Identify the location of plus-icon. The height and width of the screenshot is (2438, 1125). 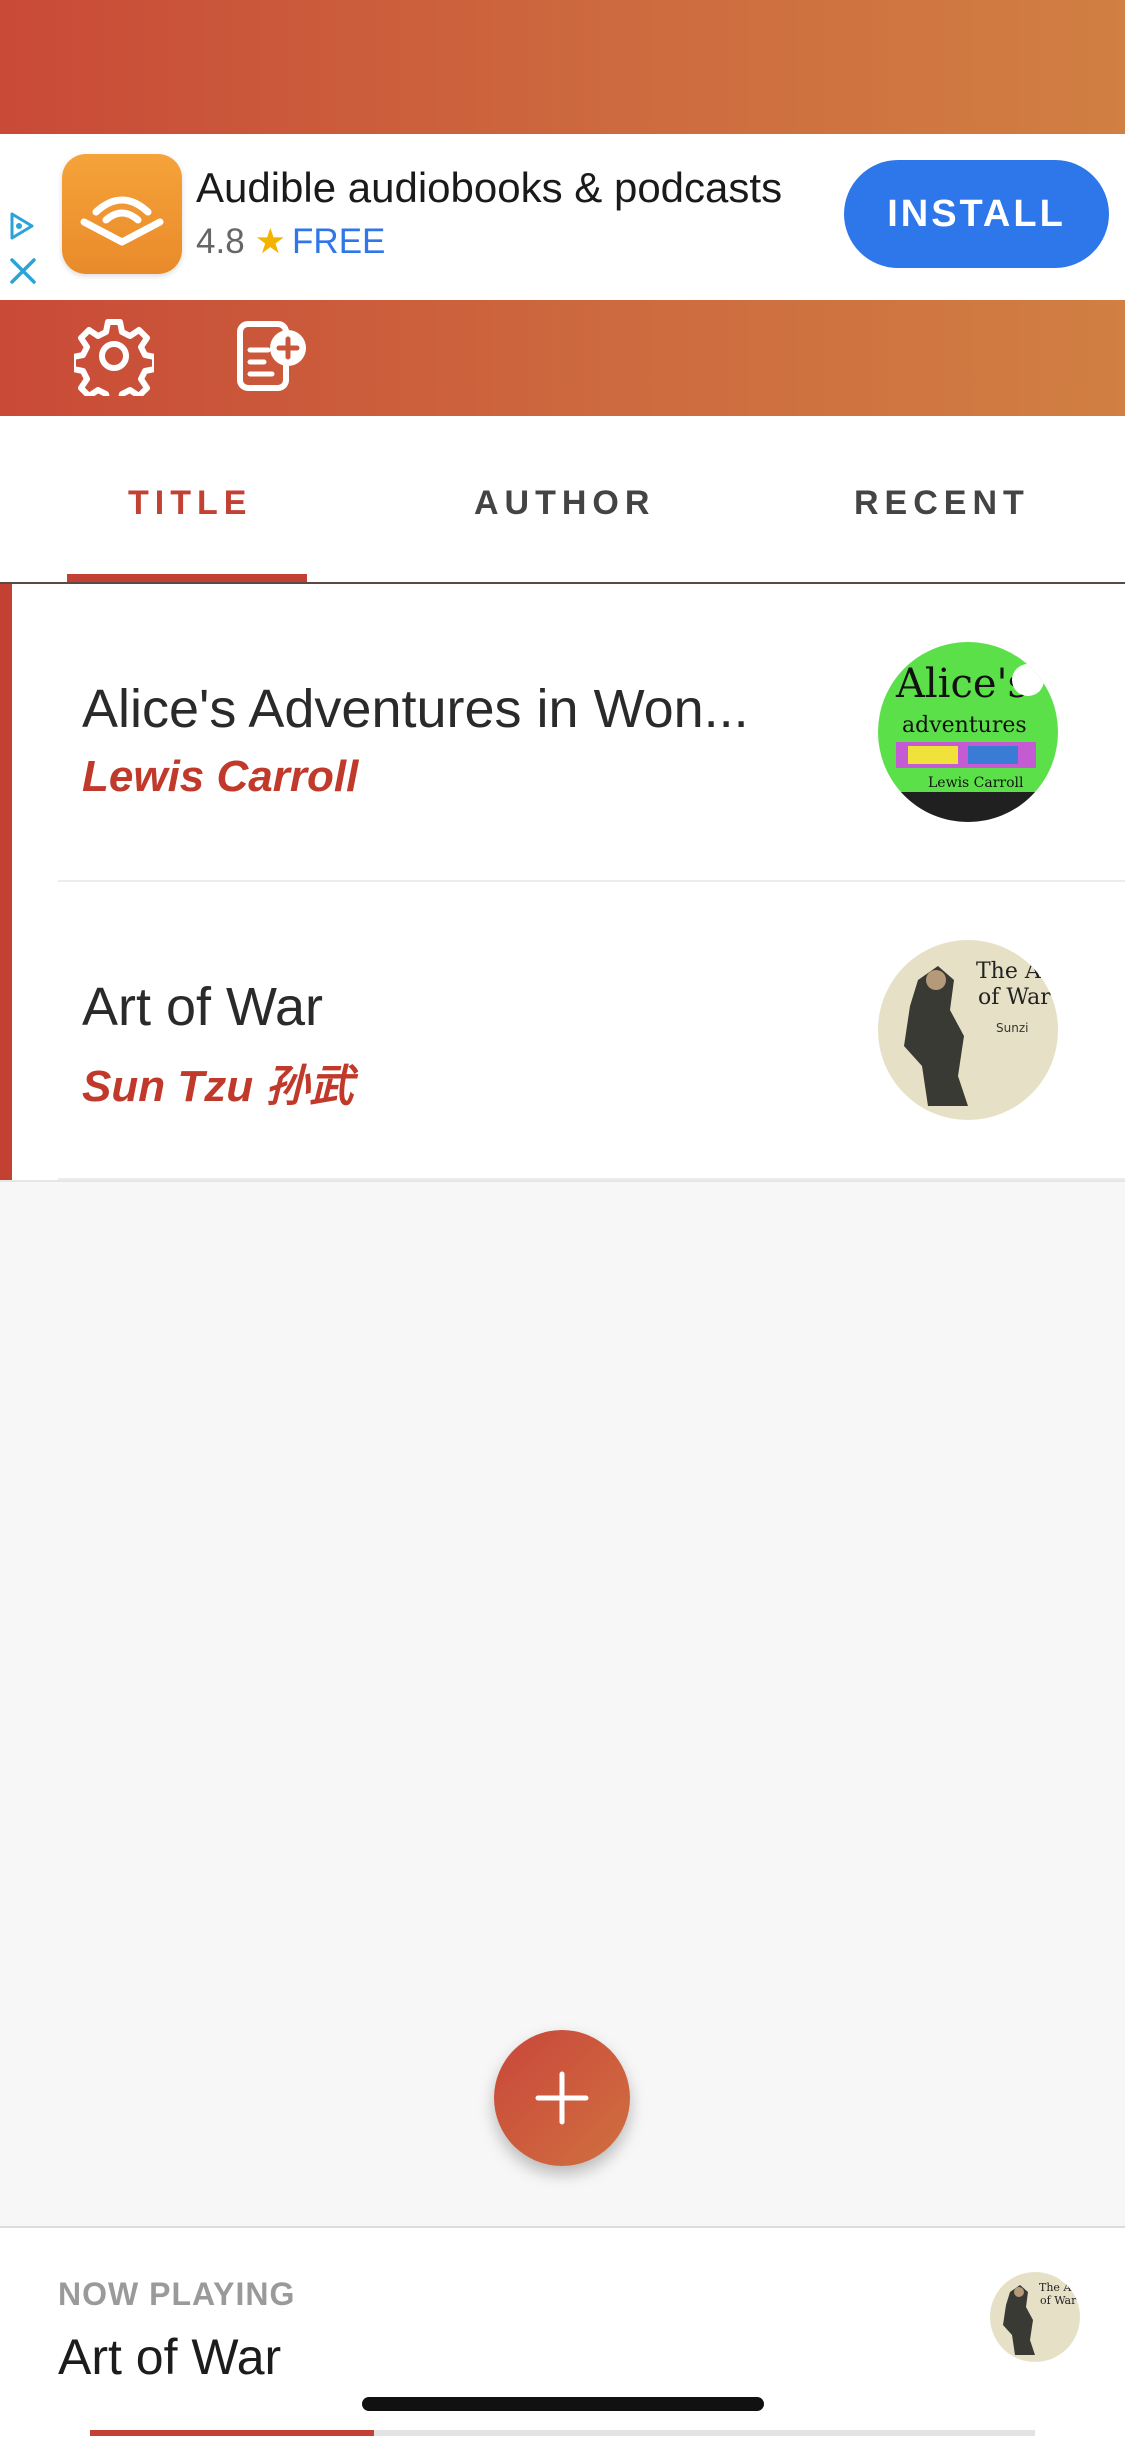
(562, 2098).